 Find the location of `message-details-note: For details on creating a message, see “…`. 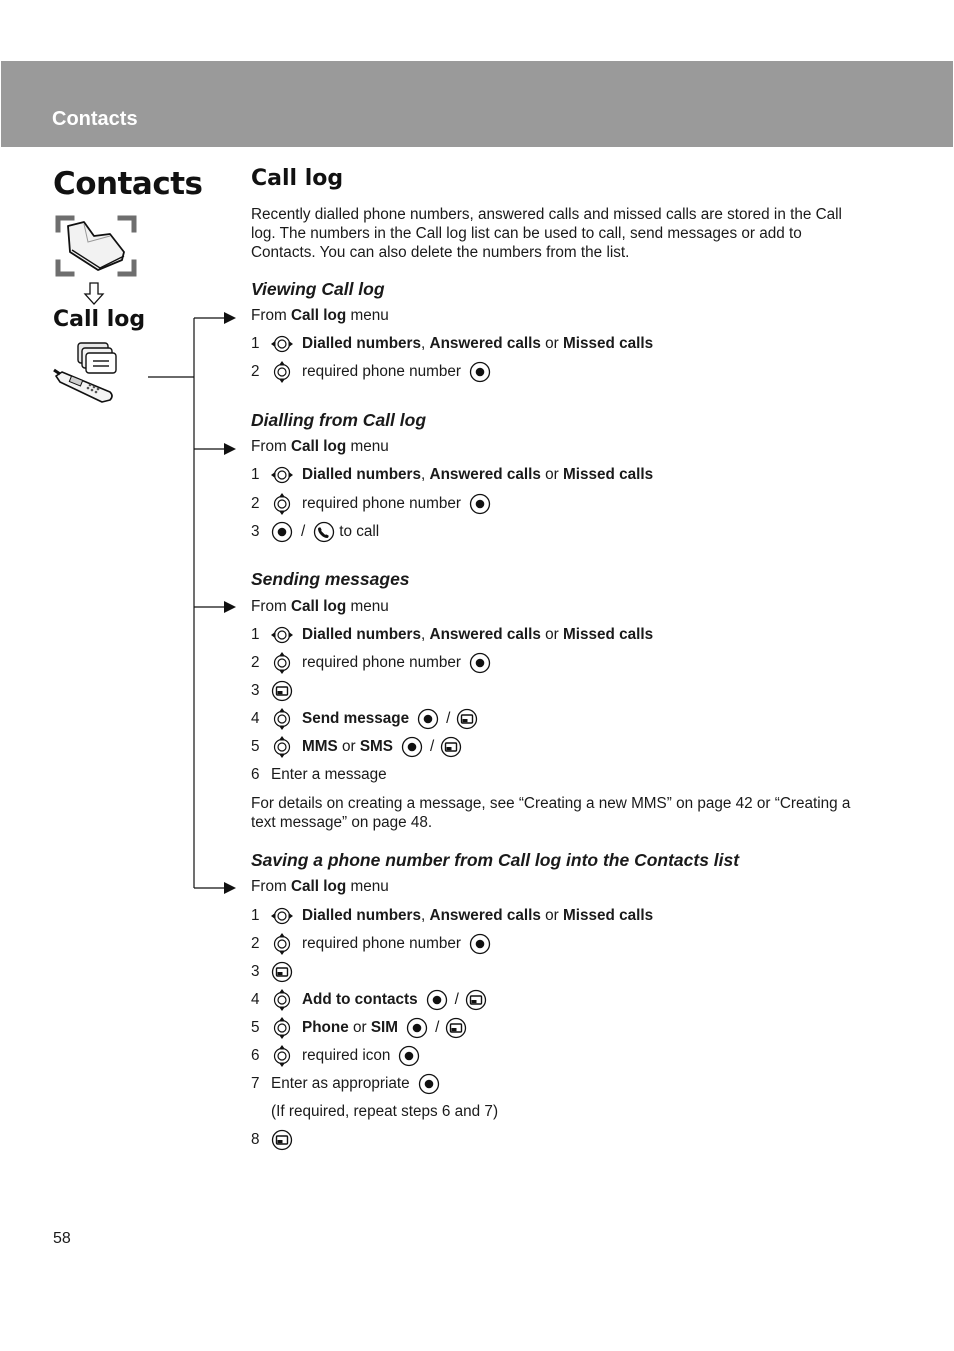

message-details-note: For details on creating a message, see “… is located at coordinates (551, 813).